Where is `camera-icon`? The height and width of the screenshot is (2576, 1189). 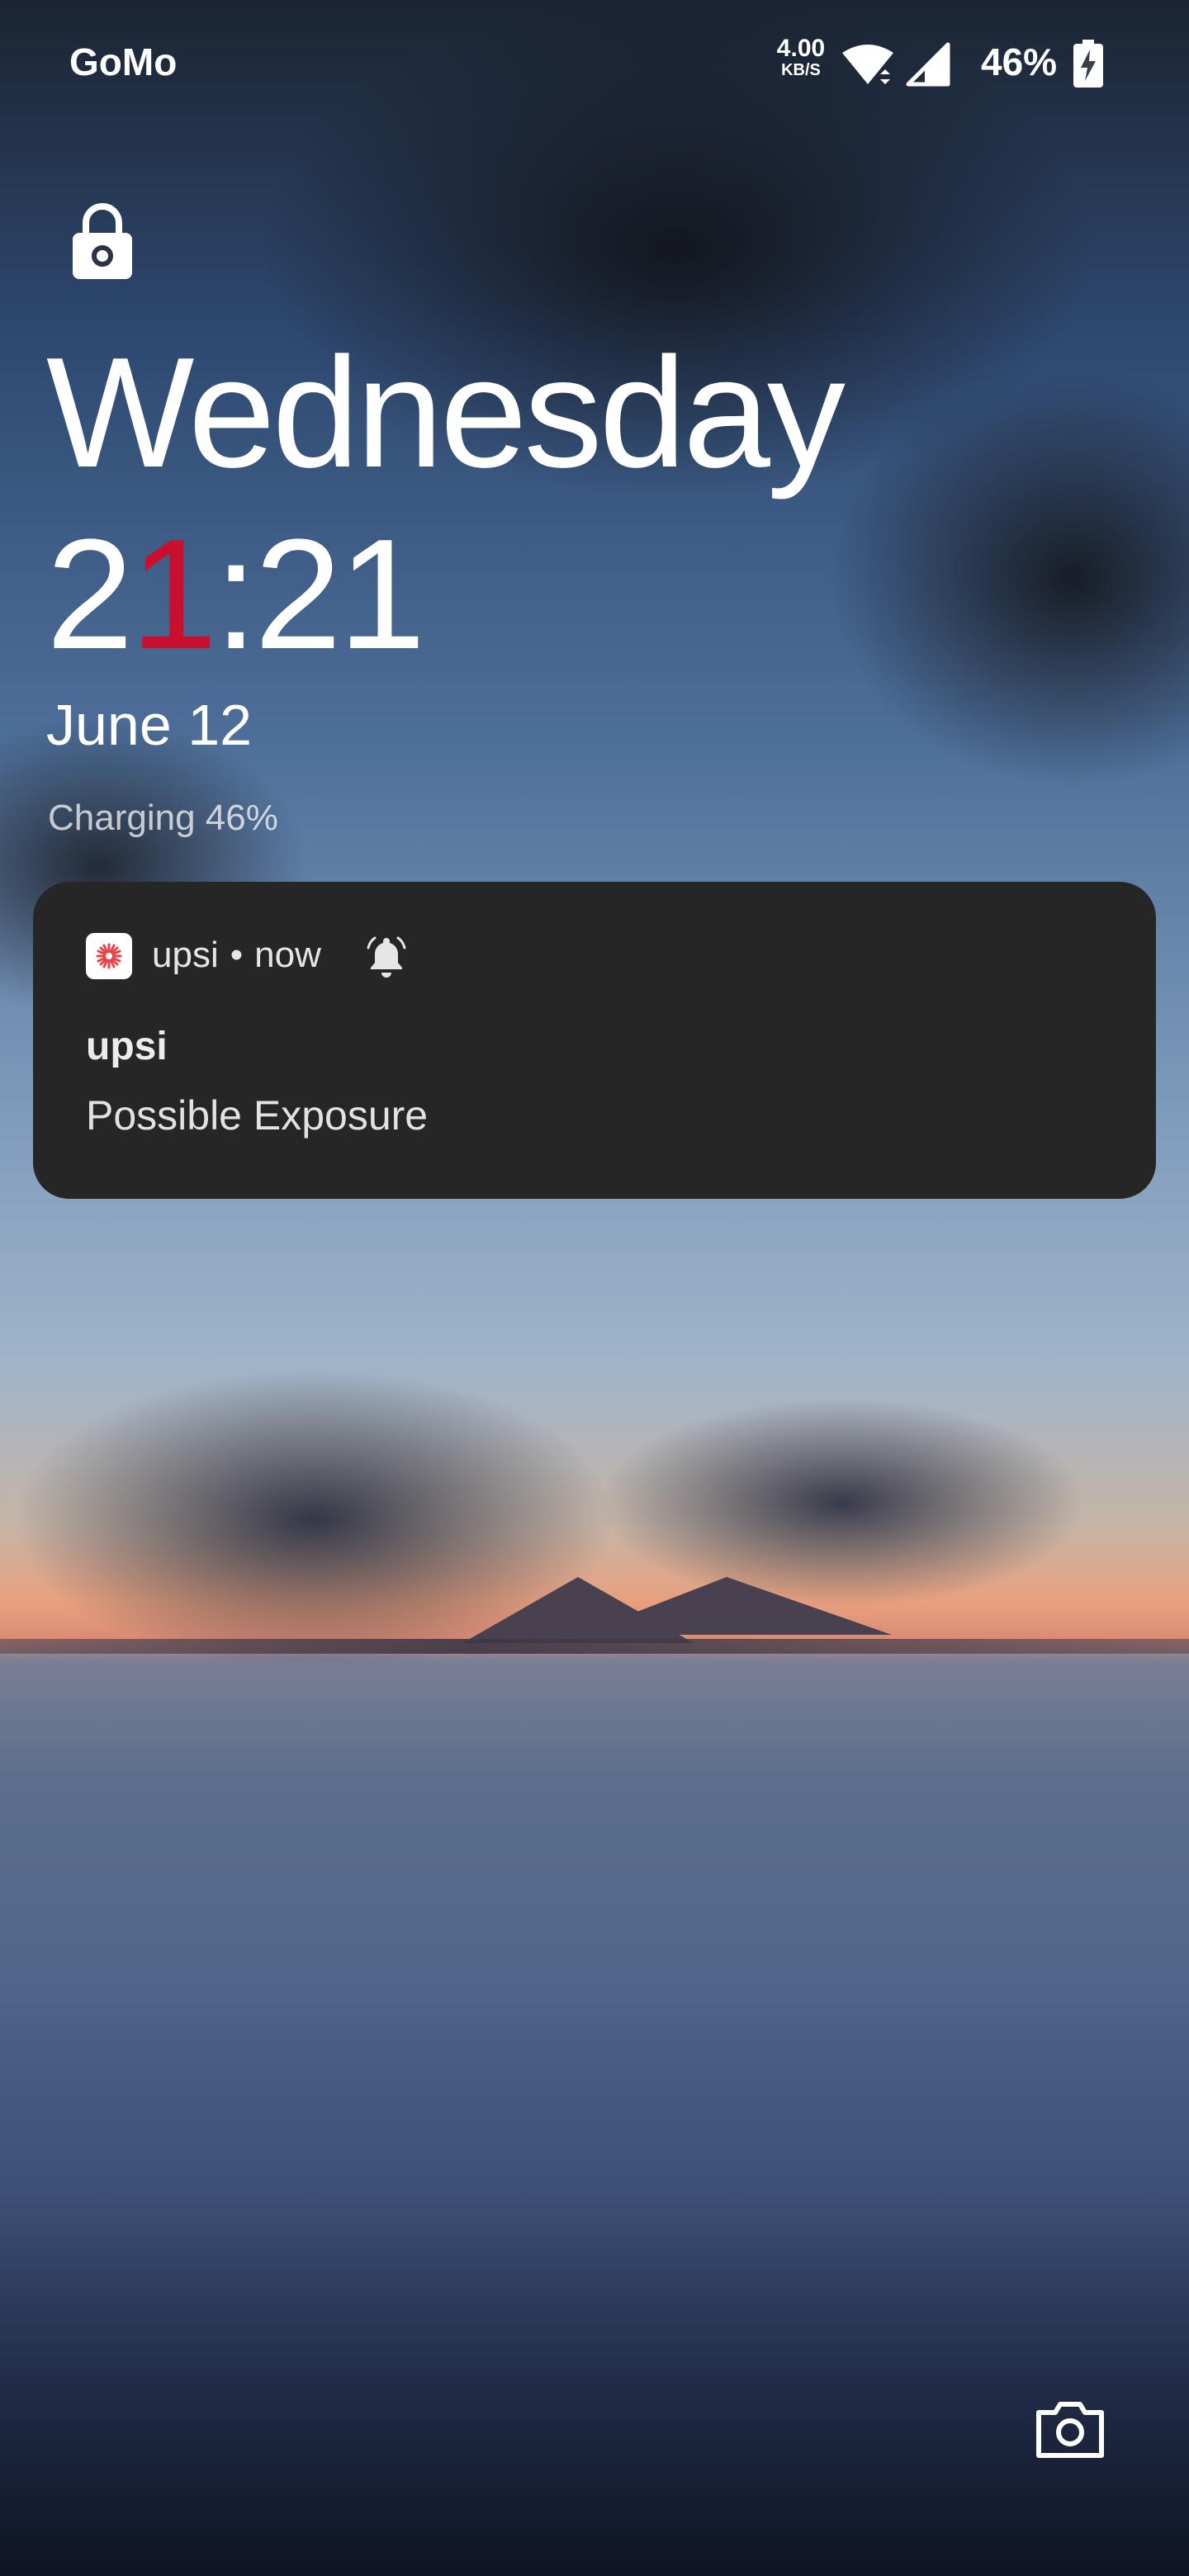 camera-icon is located at coordinates (1070, 2427).